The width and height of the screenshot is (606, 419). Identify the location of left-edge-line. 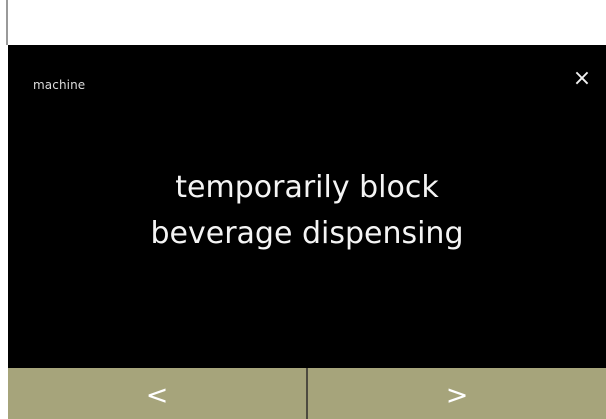
(7, 22).